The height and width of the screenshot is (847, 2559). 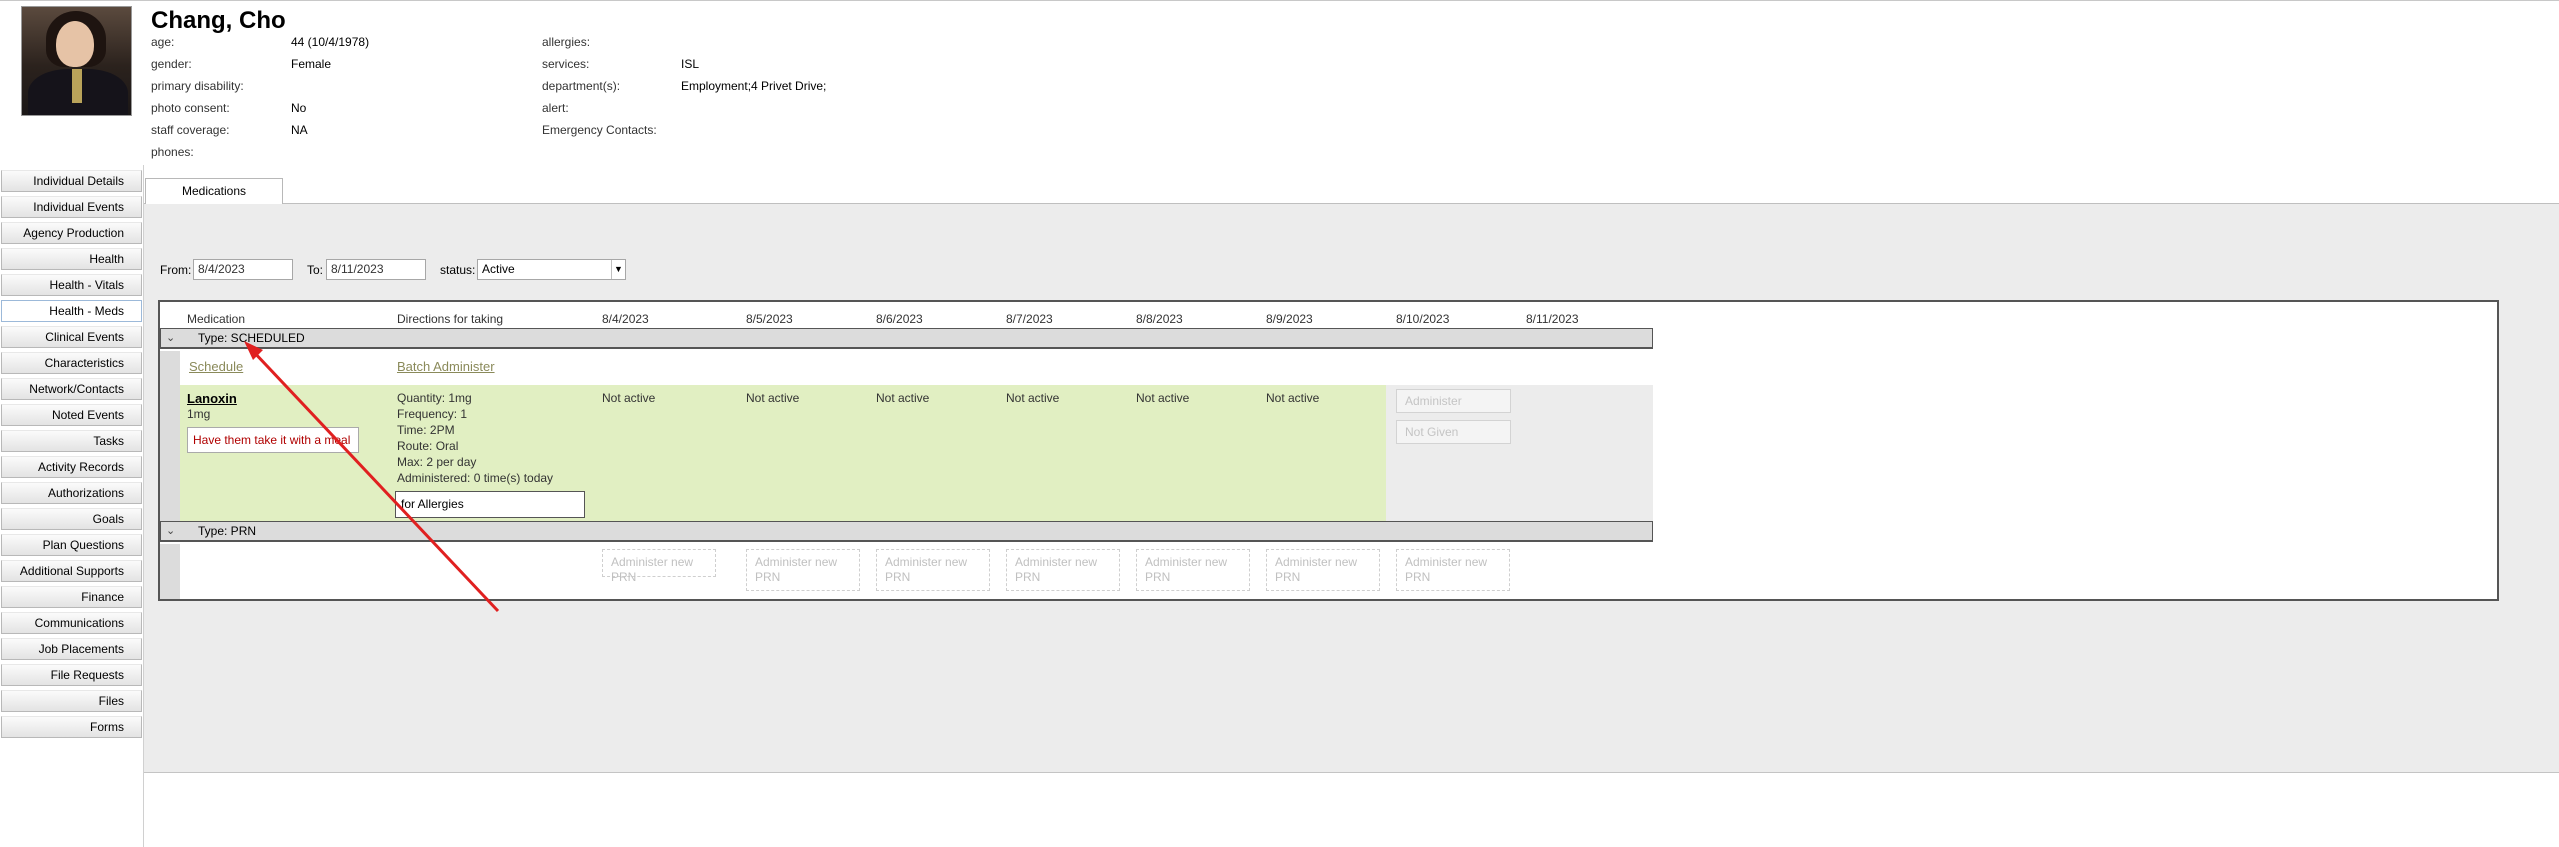 I want to click on nav-individual-events: Individual Events, so click(x=71, y=207).